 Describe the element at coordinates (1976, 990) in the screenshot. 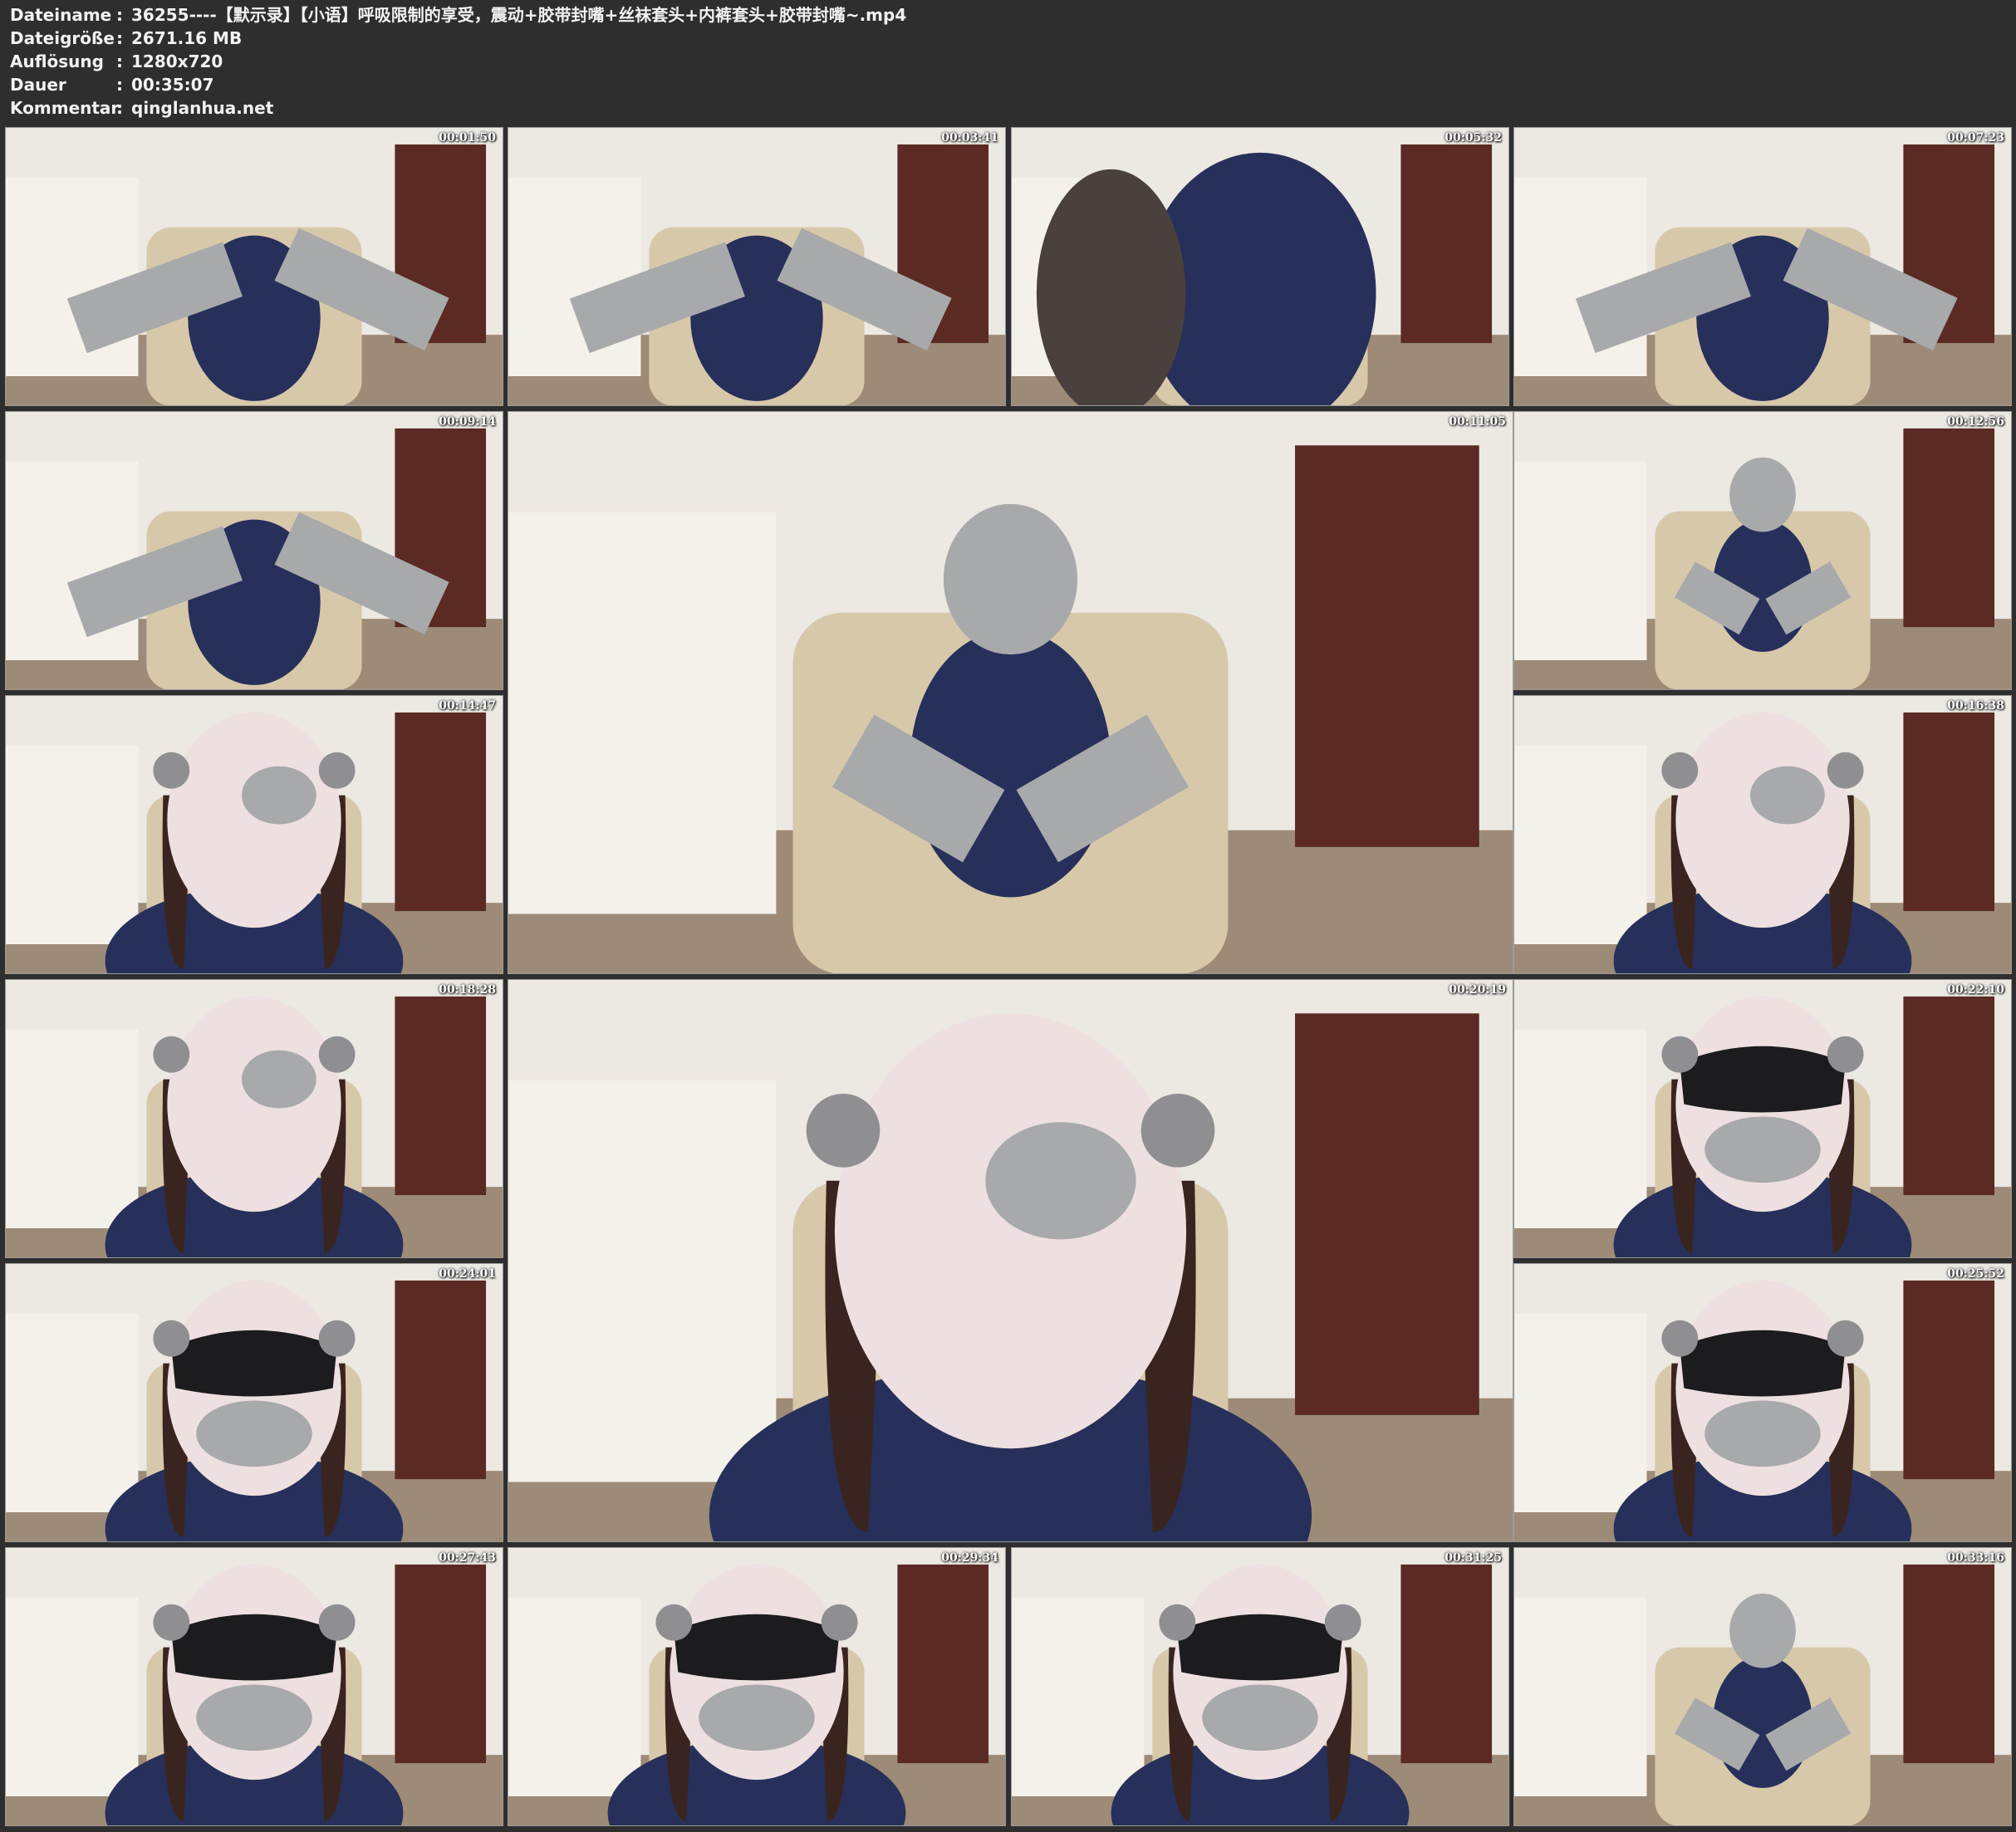

I see `thumbnail-timestamp: 00:22:10` at that location.